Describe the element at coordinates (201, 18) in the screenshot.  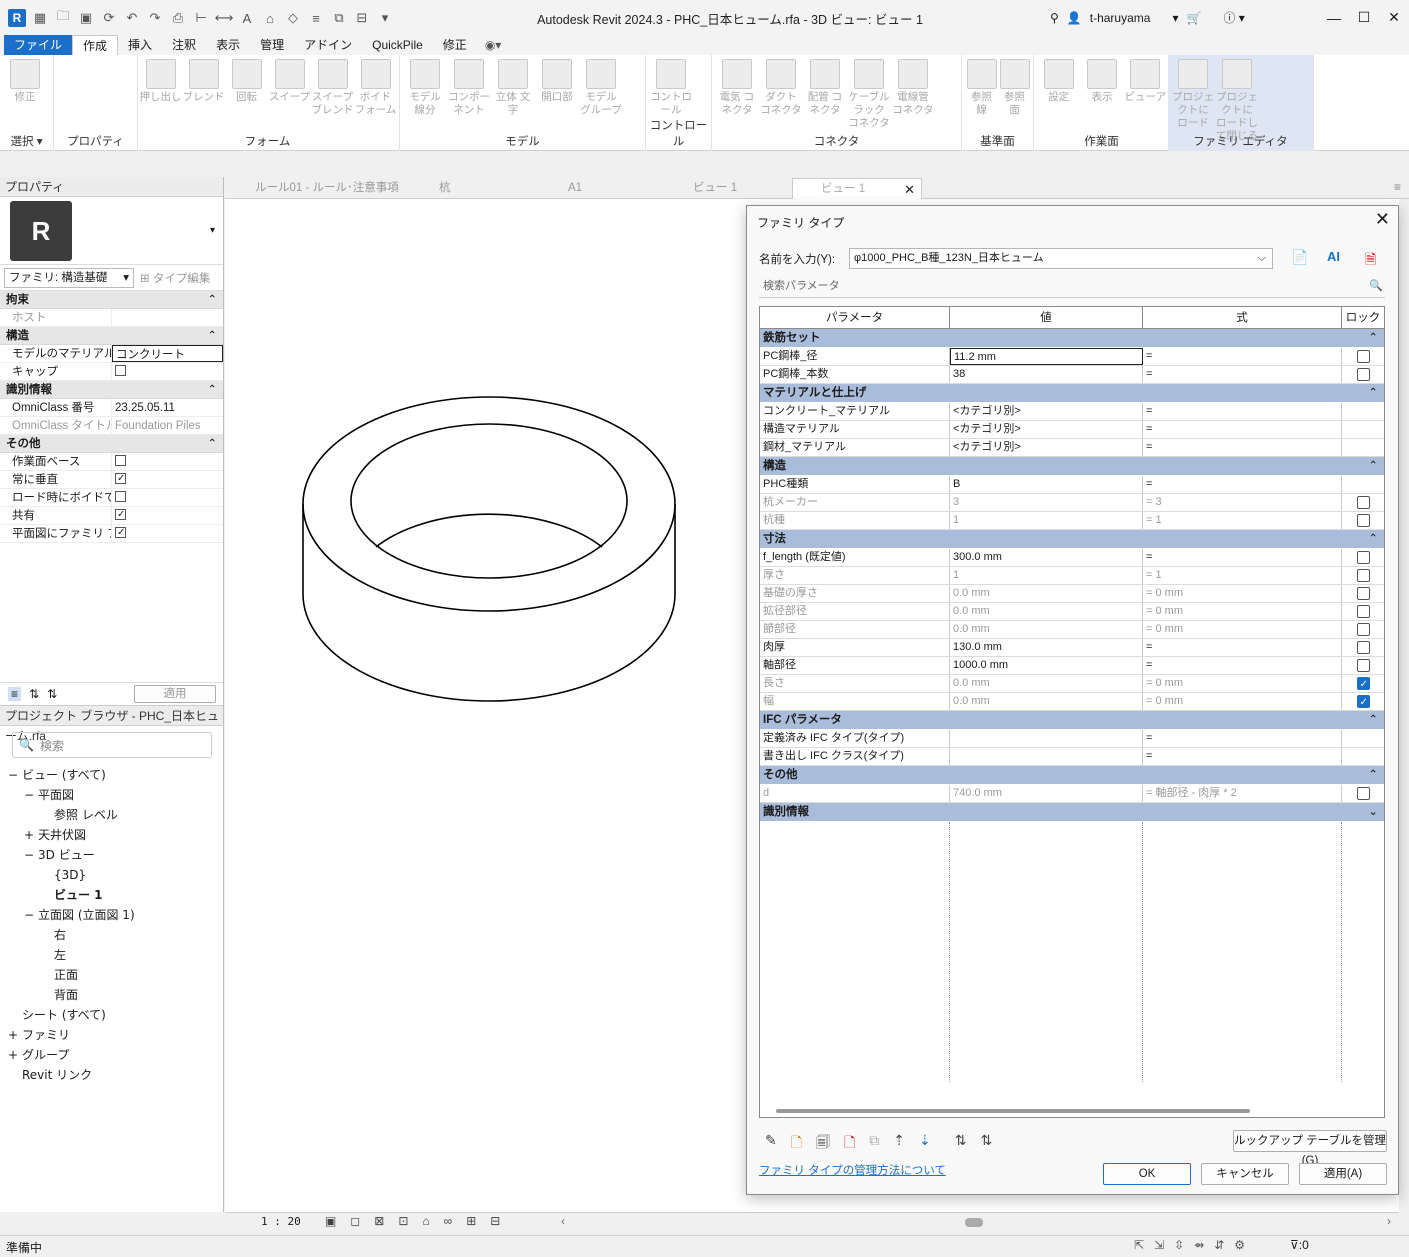
I see `measure-icon: ⊢` at that location.